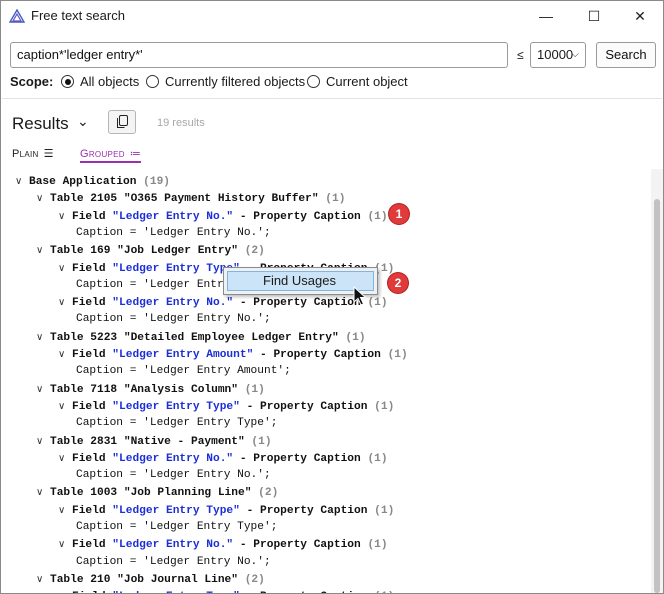 This screenshot has width=664, height=594. I want to click on tree-table-row: ∨ Table 1003 "Job Planning Line" (2), so click(157, 492).